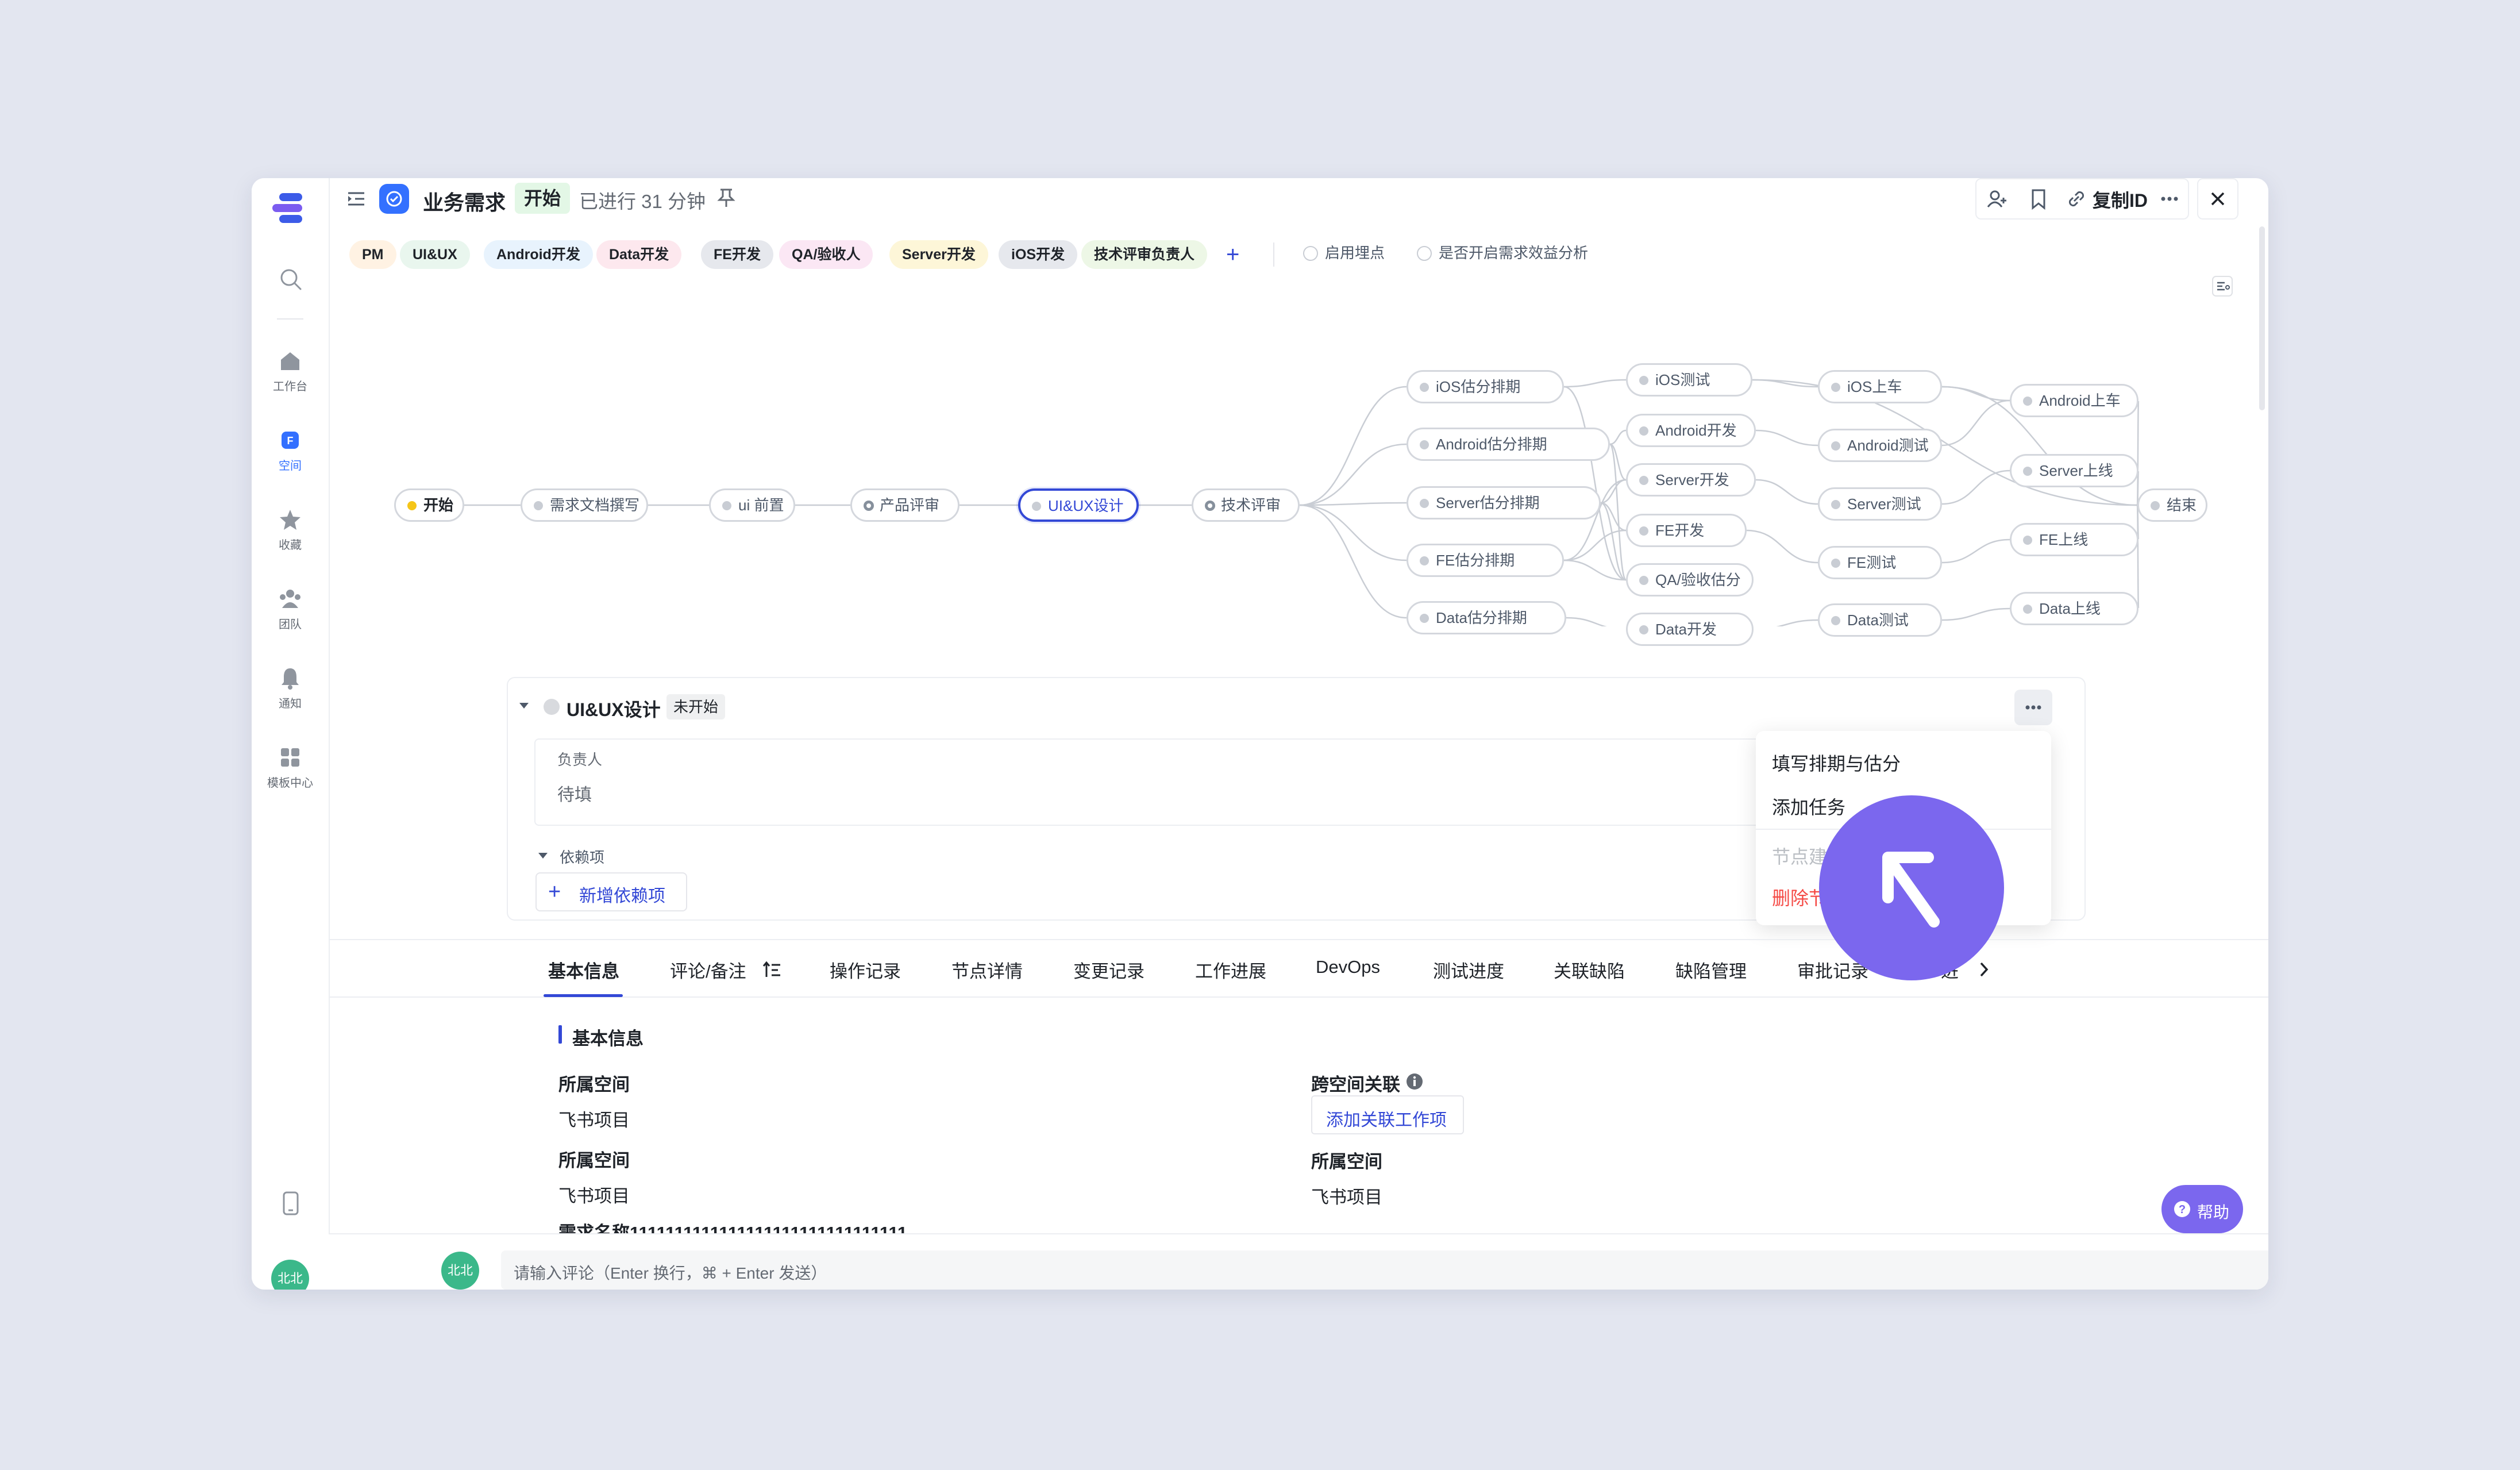  Describe the element at coordinates (1888, 445) in the screenshot. I see `workflow-node-label: Android测试` at that location.